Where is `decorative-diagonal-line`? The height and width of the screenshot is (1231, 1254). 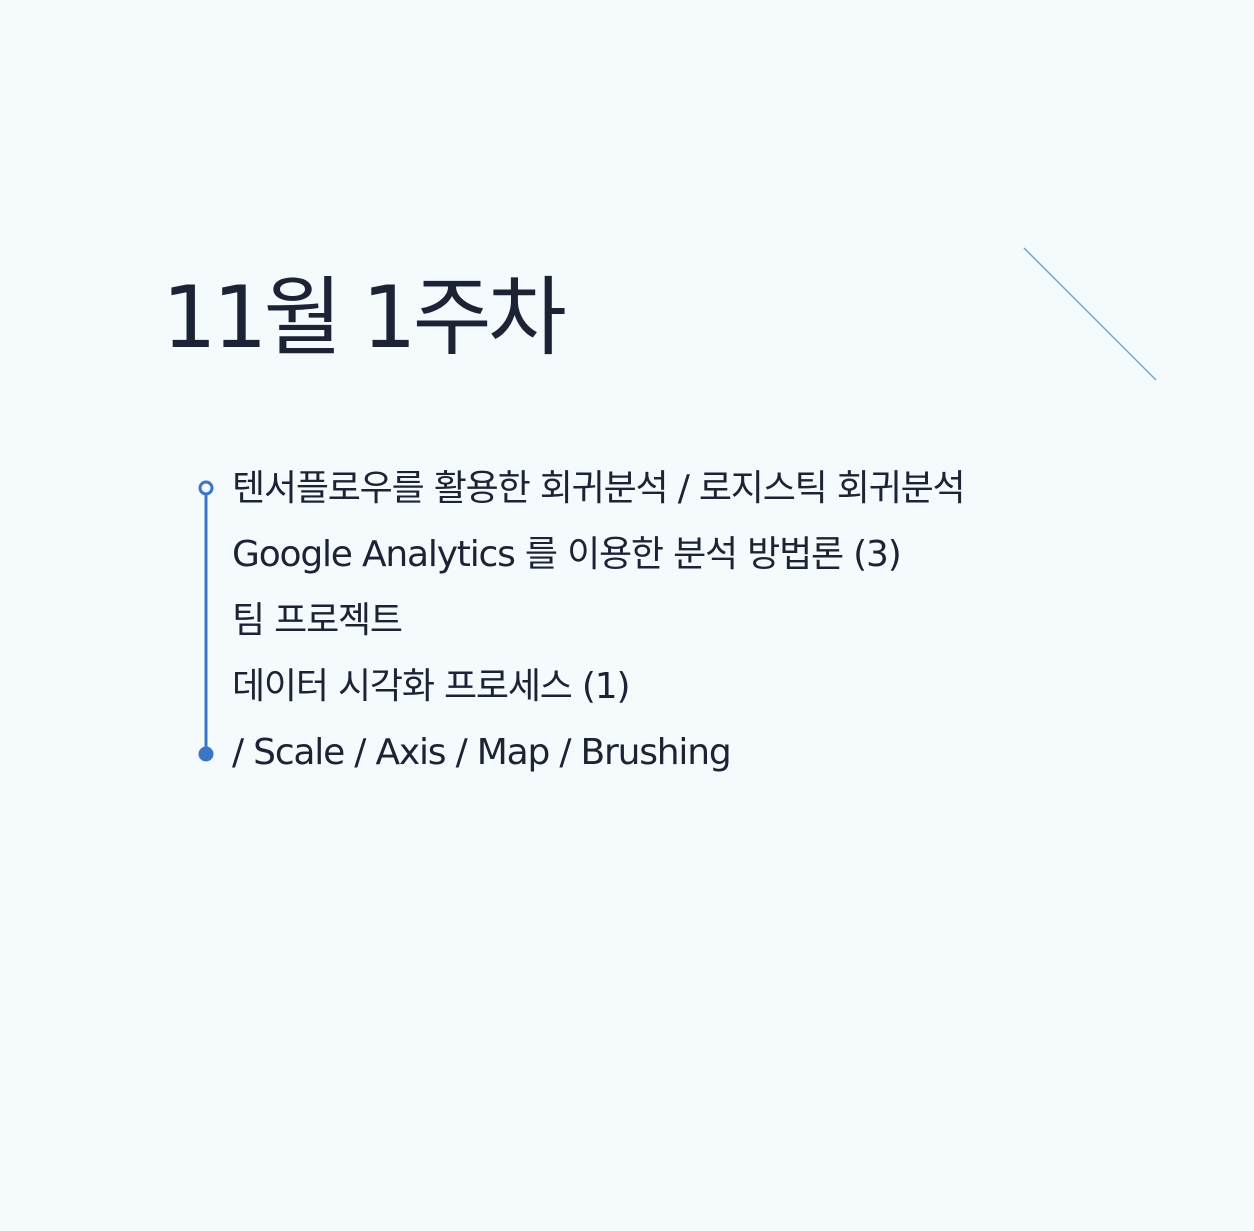
decorative-diagonal-line is located at coordinates (1090, 314).